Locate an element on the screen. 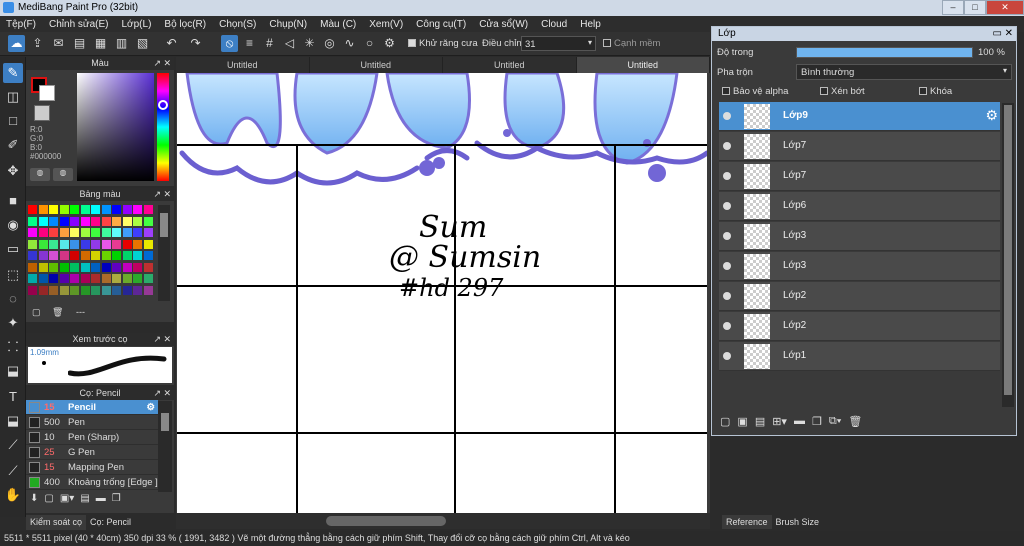 The width and height of the screenshot is (1024, 546). layer-row: Lớp2 is located at coordinates (859, 296).